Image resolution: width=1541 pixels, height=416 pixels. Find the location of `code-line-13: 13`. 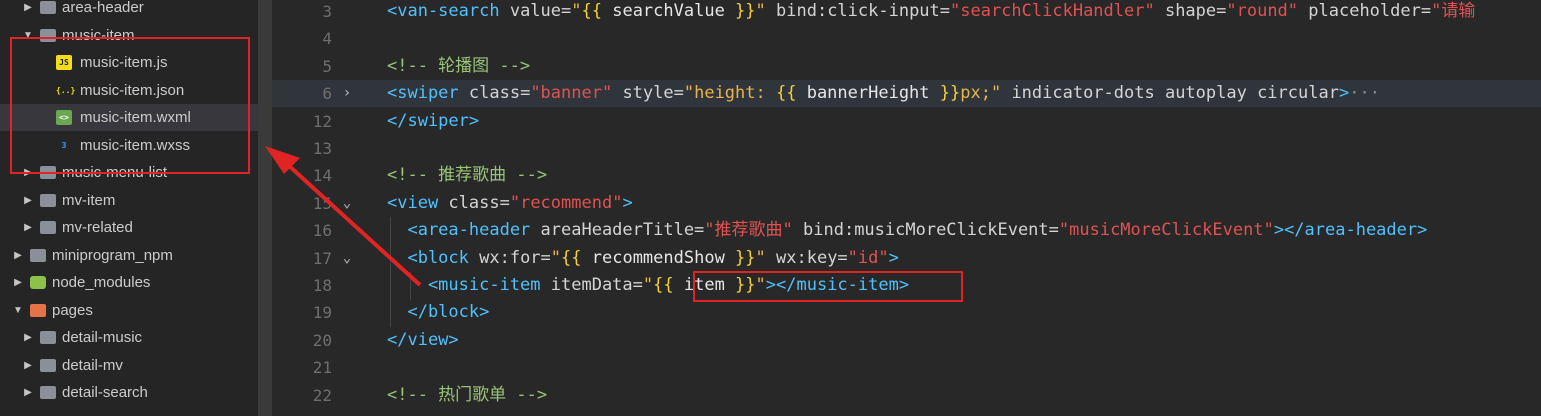

code-line-13: 13 is located at coordinates (906, 148).